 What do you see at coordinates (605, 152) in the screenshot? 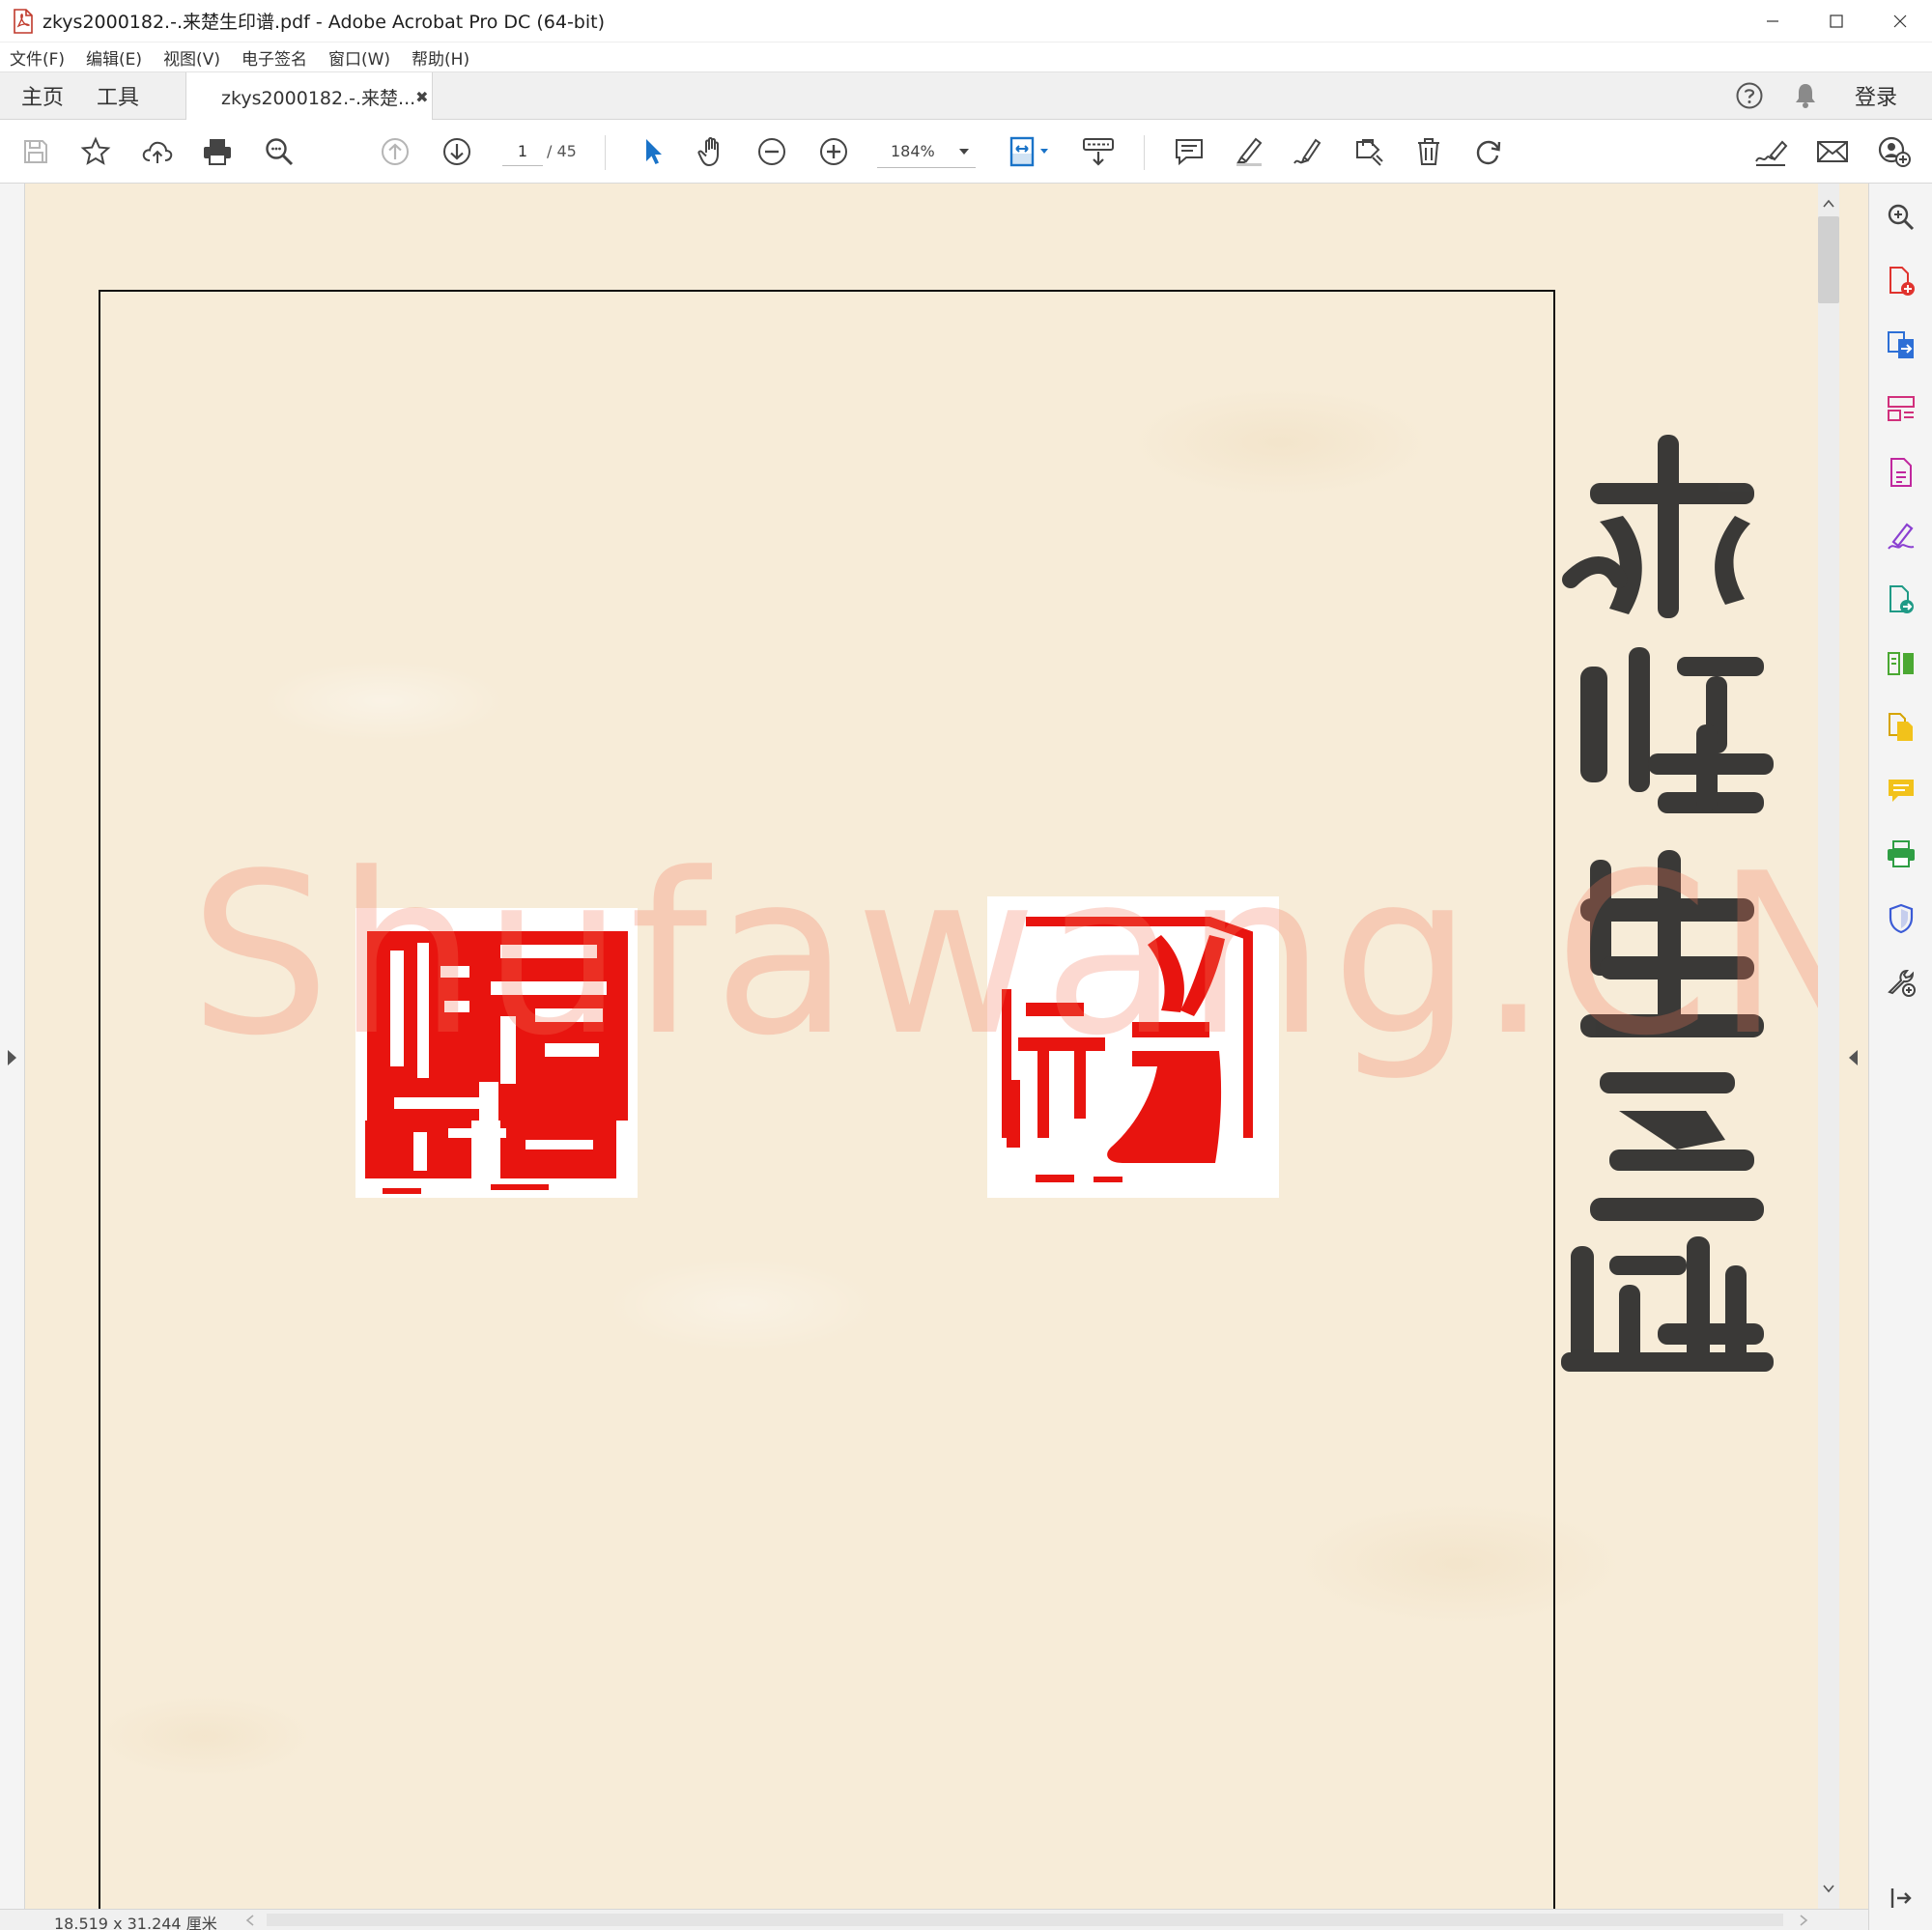
I see `toolbar-divider` at bounding box center [605, 152].